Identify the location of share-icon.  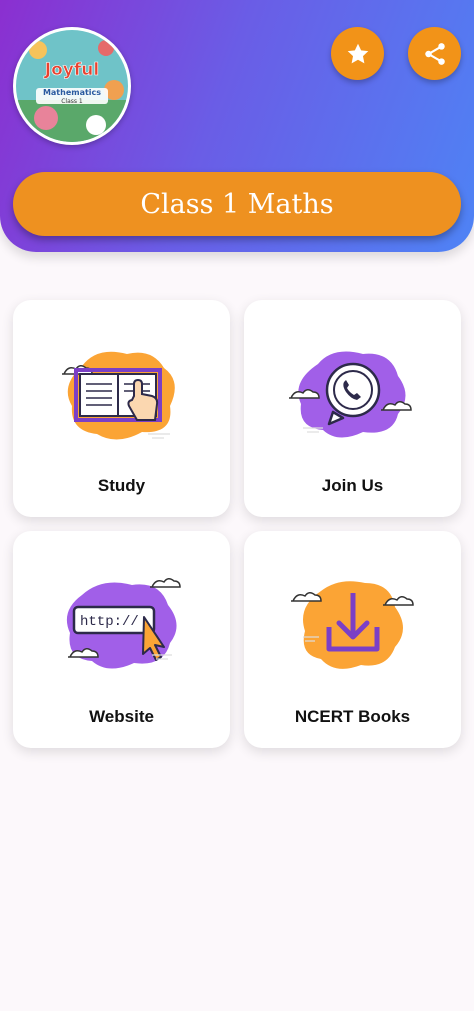
(434, 53).